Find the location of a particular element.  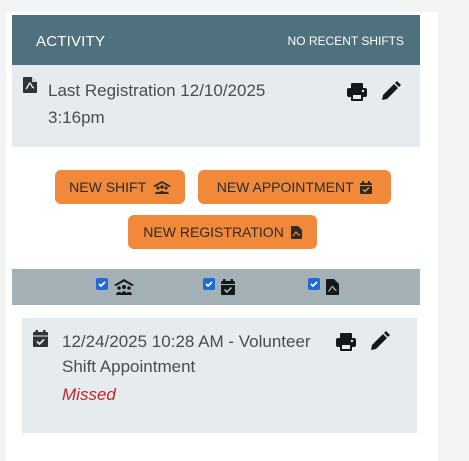

new-registration-label: NEW REGISTRATION is located at coordinates (213, 232).